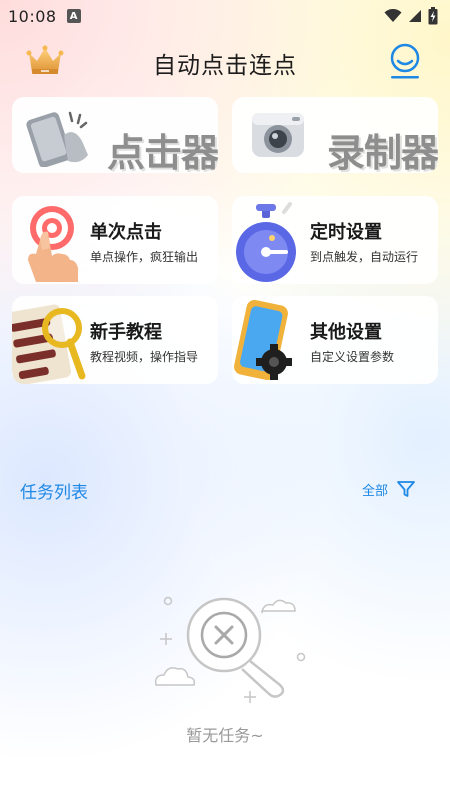 This screenshot has width=450, height=800. I want to click on other-settings-title: 其他设置, so click(346, 332).